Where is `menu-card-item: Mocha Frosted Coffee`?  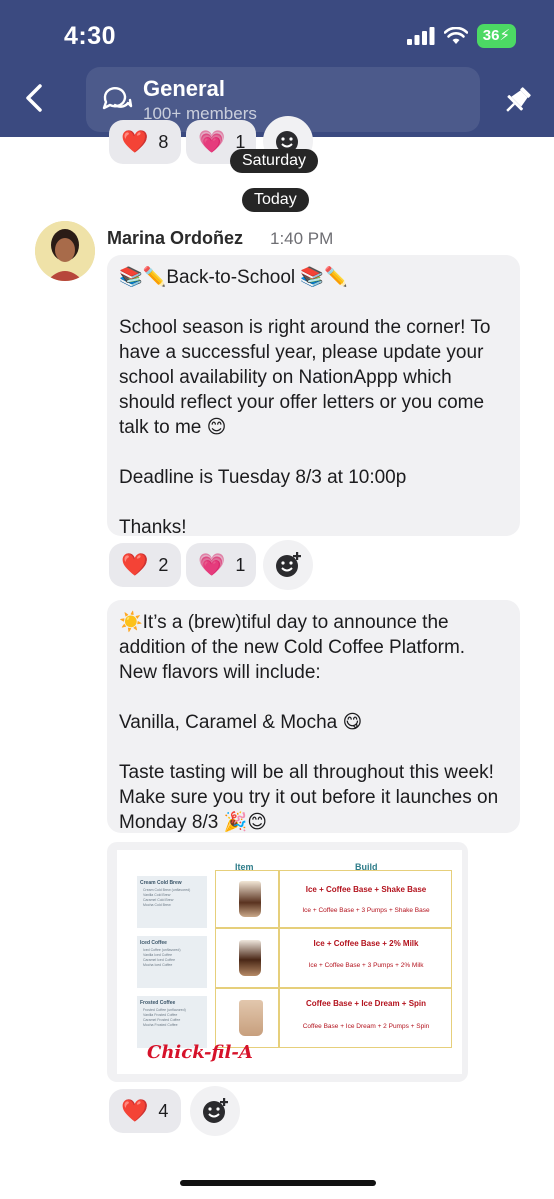
menu-card-item: Mocha Frosted Coffee is located at coordinates (160, 1025).